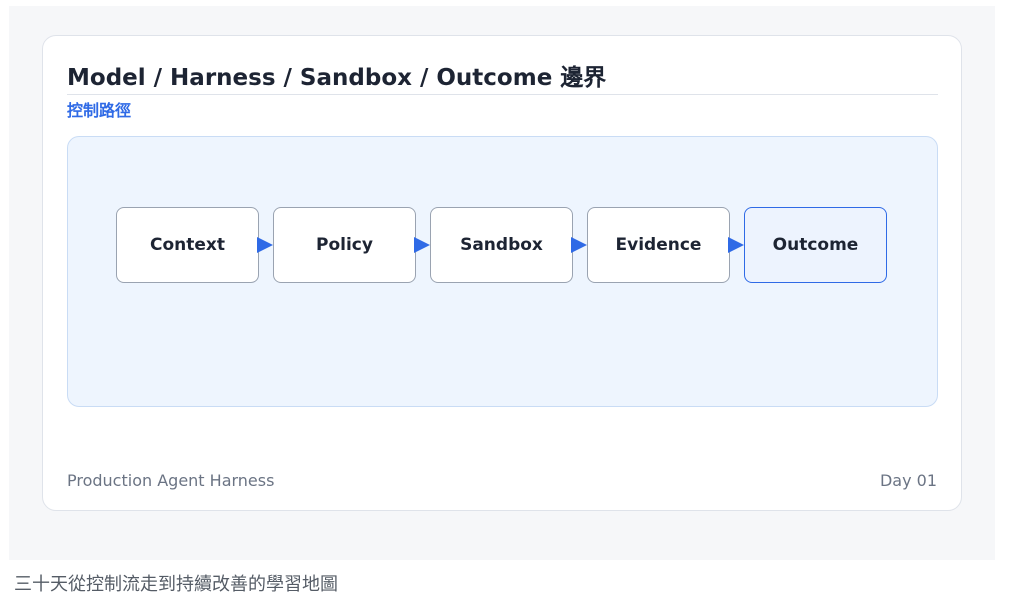 The image size is (1013, 599). Describe the element at coordinates (337, 78) in the screenshot. I see `diagram-title: Model / Harness / Sandbox / Outcome 邊界` at that location.